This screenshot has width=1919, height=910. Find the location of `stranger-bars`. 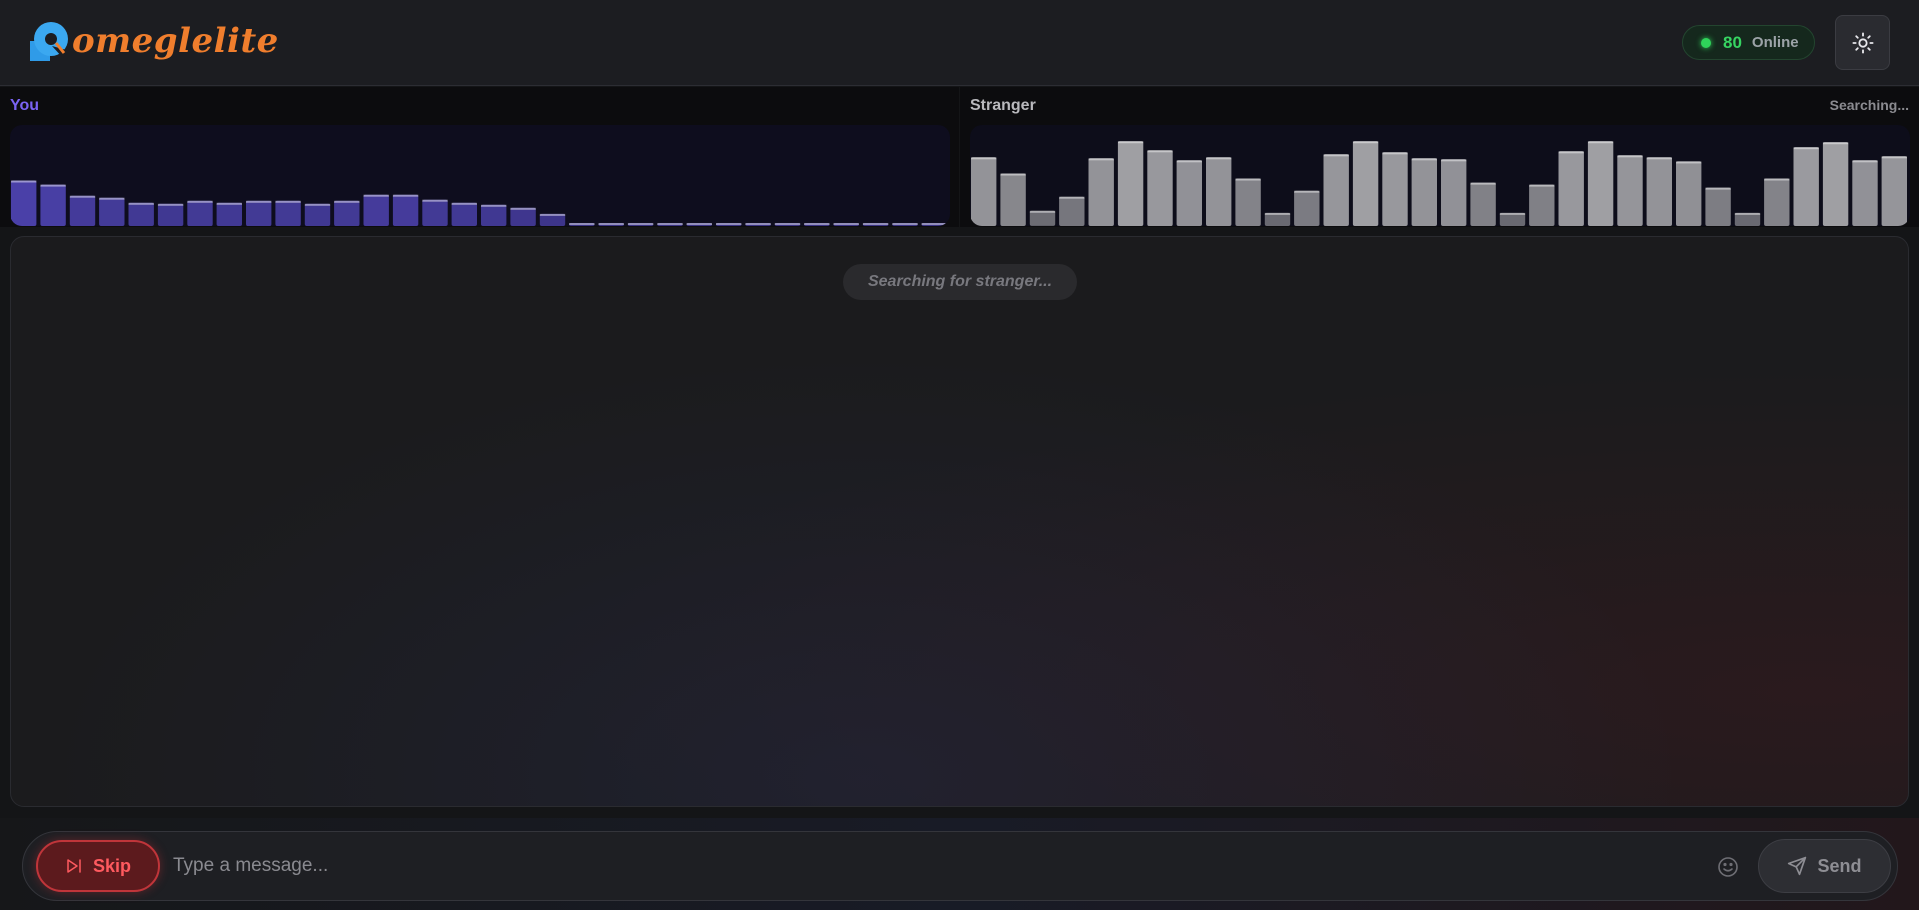

stranger-bars is located at coordinates (1440, 175).